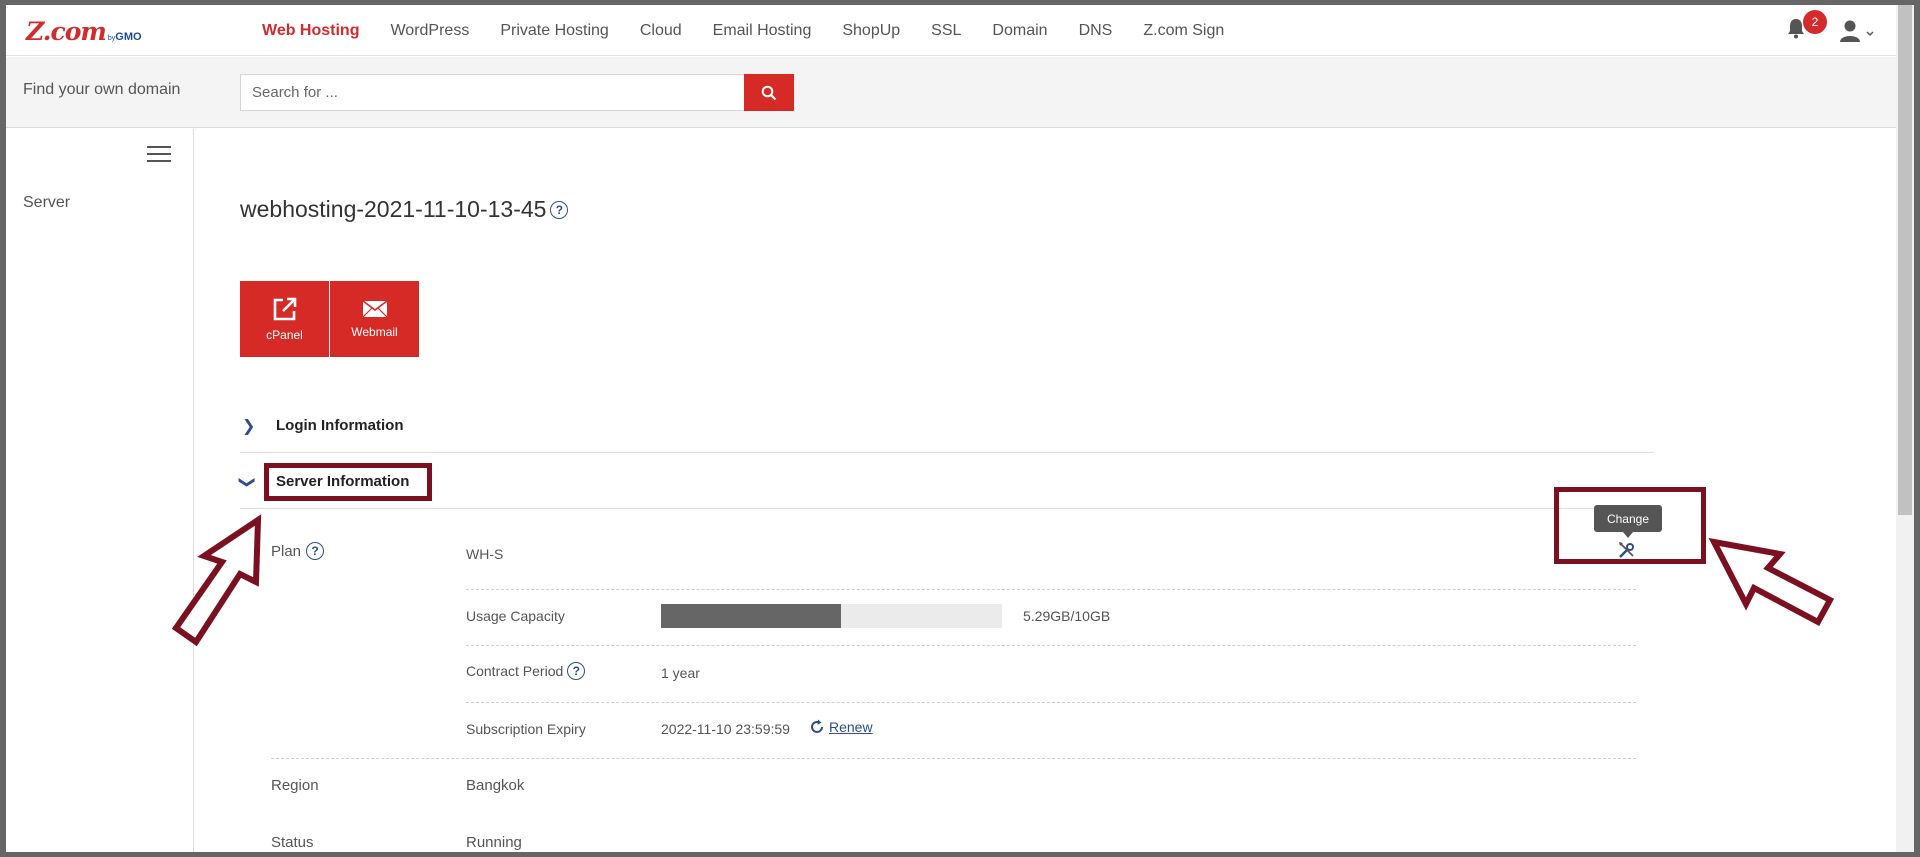 The image size is (1920, 857). Describe the element at coordinates (374, 332) in the screenshot. I see `webmail-label: Webmail` at that location.